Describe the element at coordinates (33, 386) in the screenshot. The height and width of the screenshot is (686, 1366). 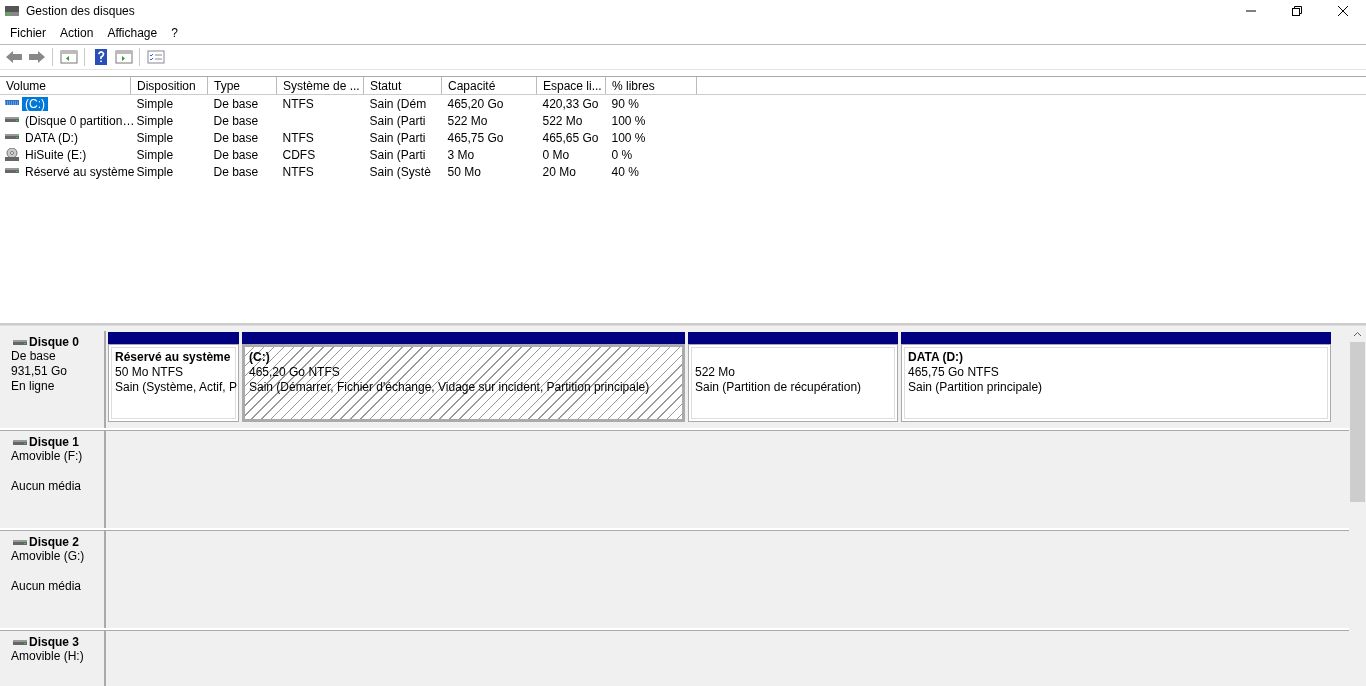
I see `disk-status: En ligne` at that location.